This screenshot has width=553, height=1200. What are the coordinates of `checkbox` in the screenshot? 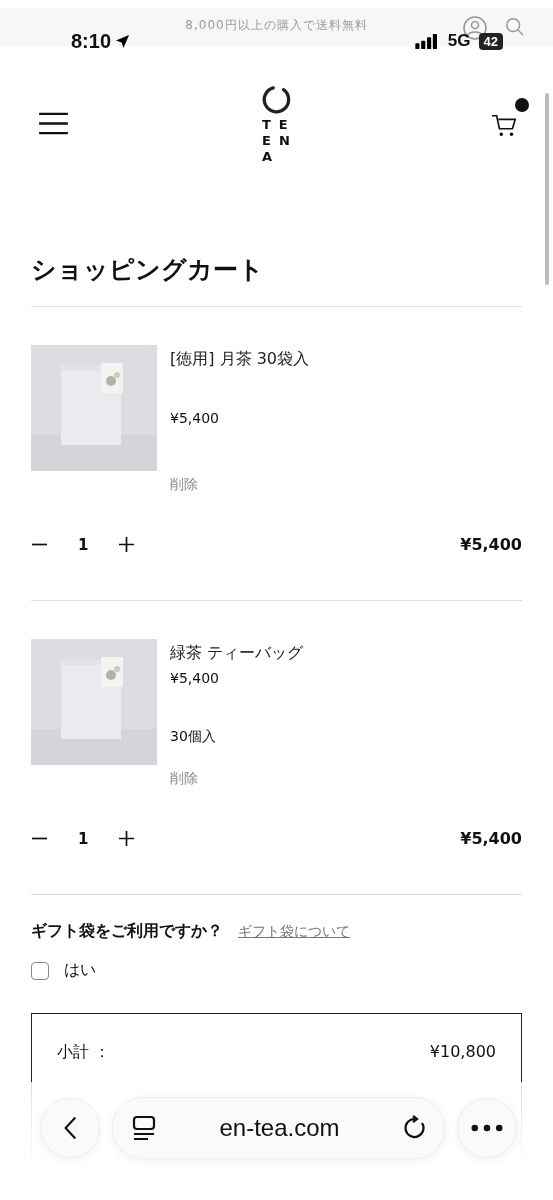 It's located at (40, 970).